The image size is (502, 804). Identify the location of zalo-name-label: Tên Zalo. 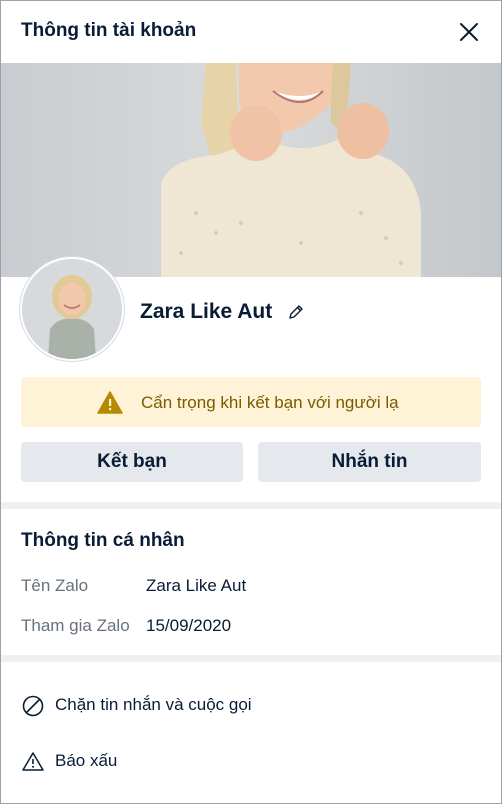
(55, 585).